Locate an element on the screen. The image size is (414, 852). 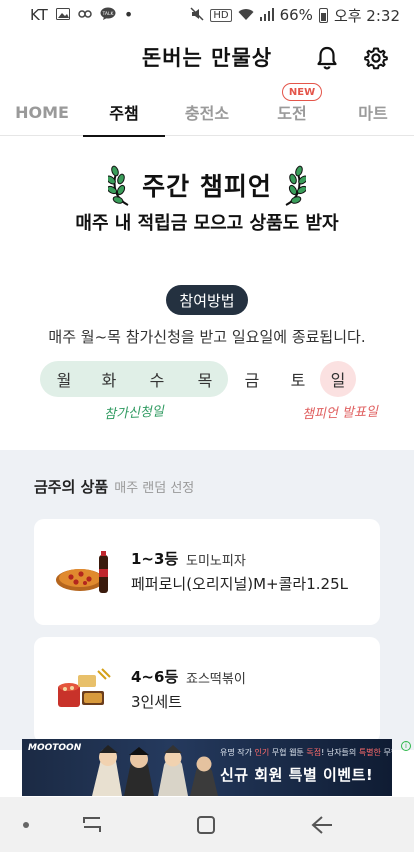
prizes-note: 매주 랜덤 선정 is located at coordinates (154, 488).